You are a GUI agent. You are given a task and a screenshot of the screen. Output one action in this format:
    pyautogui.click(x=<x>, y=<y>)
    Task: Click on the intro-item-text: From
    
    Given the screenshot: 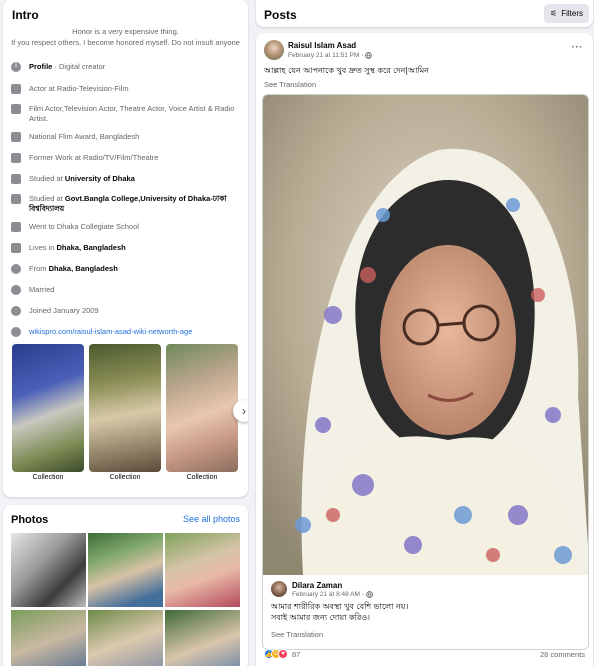 What is the action you would take?
    pyautogui.click(x=39, y=268)
    